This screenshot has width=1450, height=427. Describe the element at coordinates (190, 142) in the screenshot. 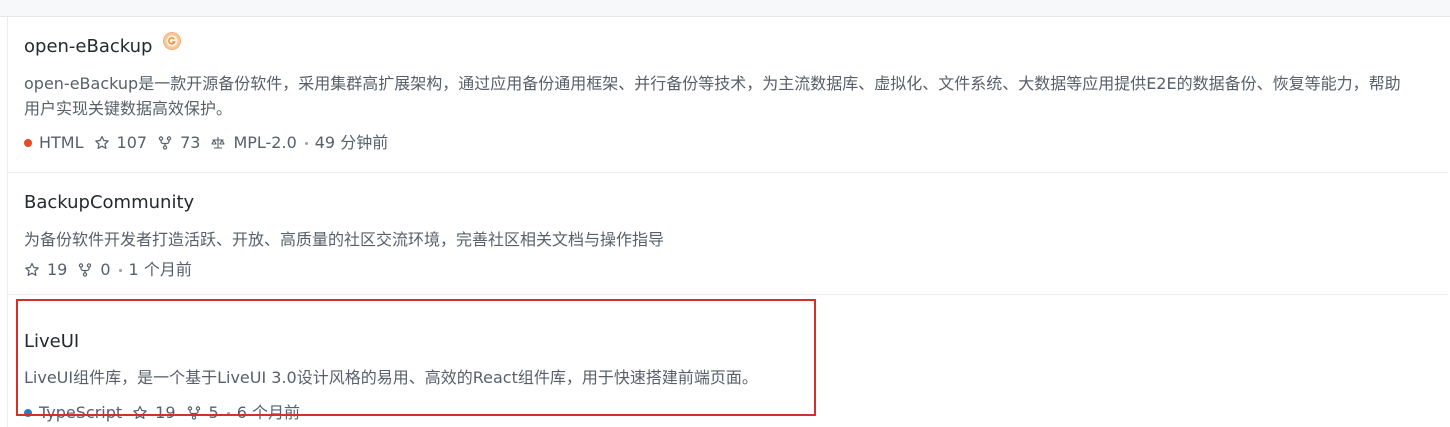

I see `fork-count: 73` at that location.